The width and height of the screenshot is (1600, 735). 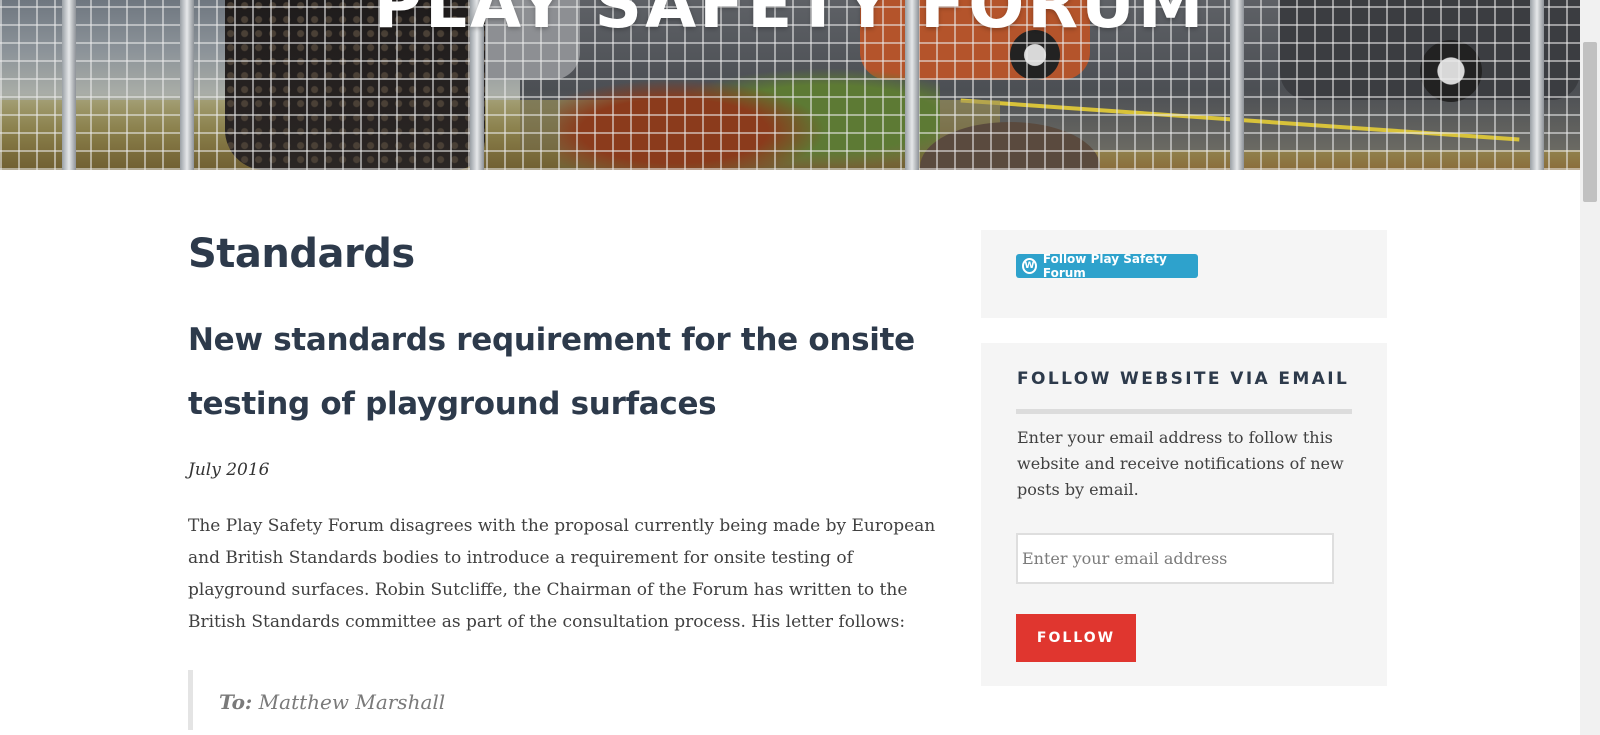 I want to click on wordpress-follow-label: Follow Play Safety Forum, so click(x=1104, y=266).